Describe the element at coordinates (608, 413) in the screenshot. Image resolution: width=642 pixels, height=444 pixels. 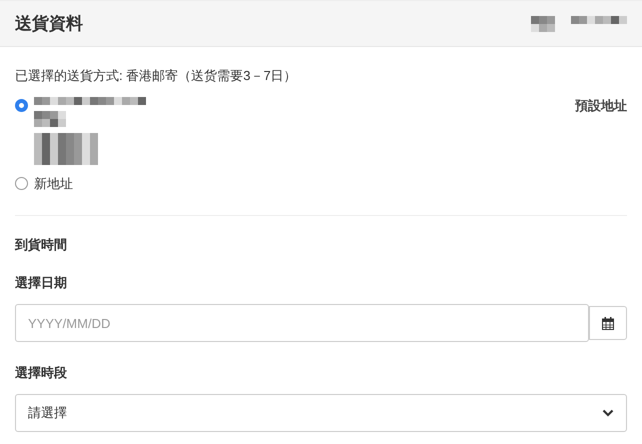
I see `chevron-down-icon` at that location.